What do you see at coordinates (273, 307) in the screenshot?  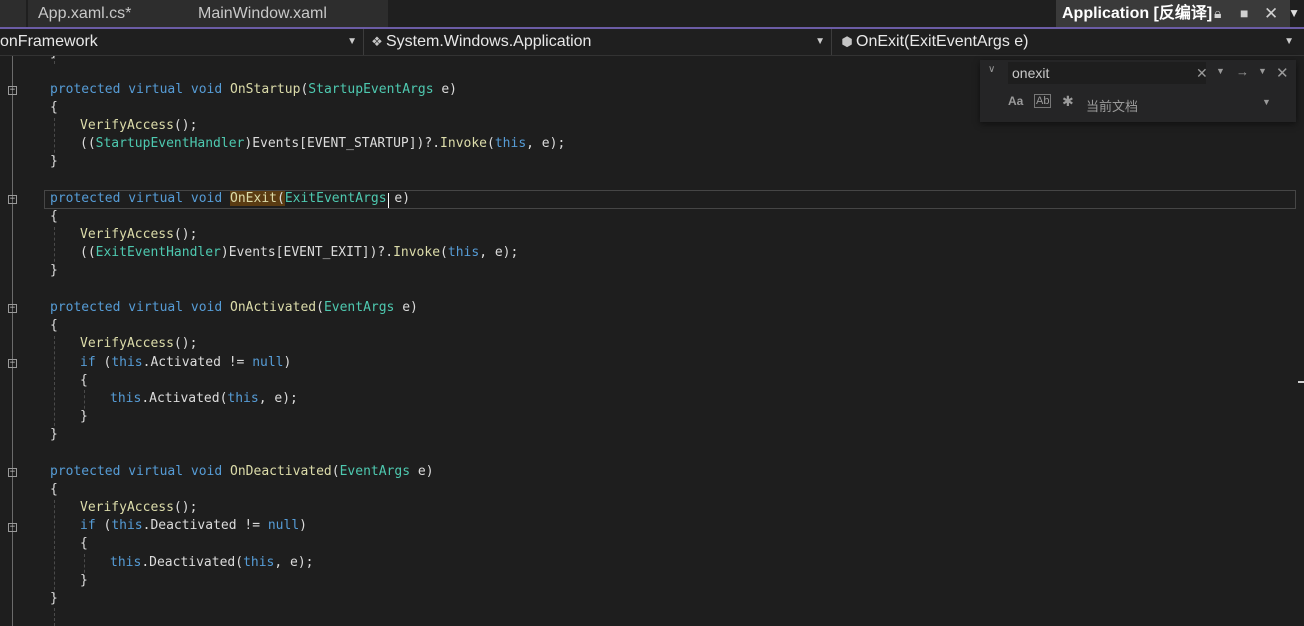 I see `code-token: OnActivated` at bounding box center [273, 307].